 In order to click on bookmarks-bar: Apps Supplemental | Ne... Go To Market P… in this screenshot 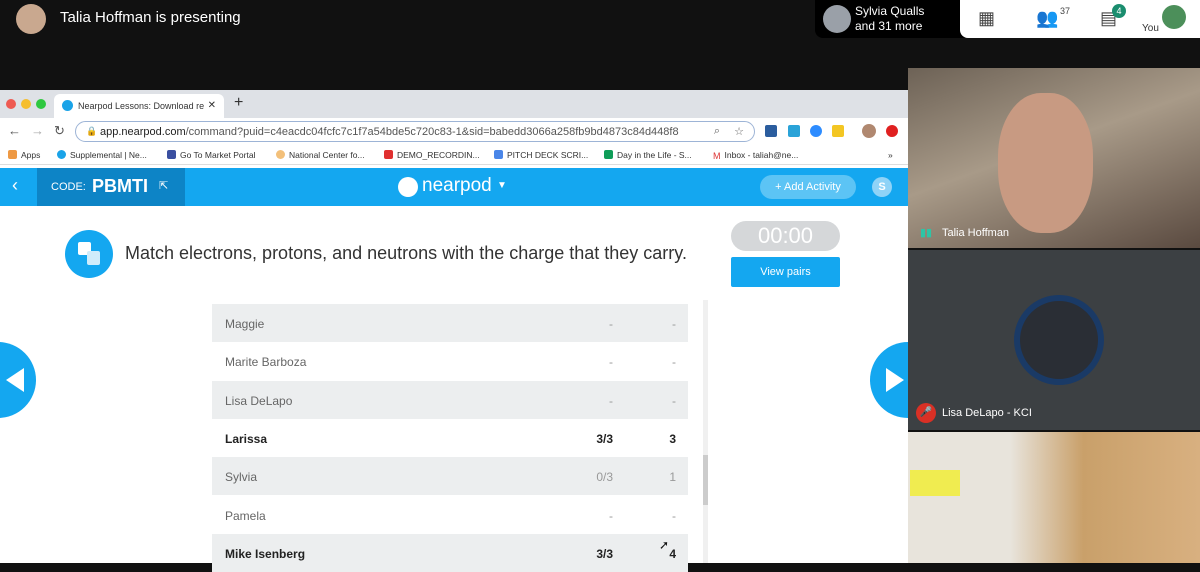, I will do `click(454, 155)`.